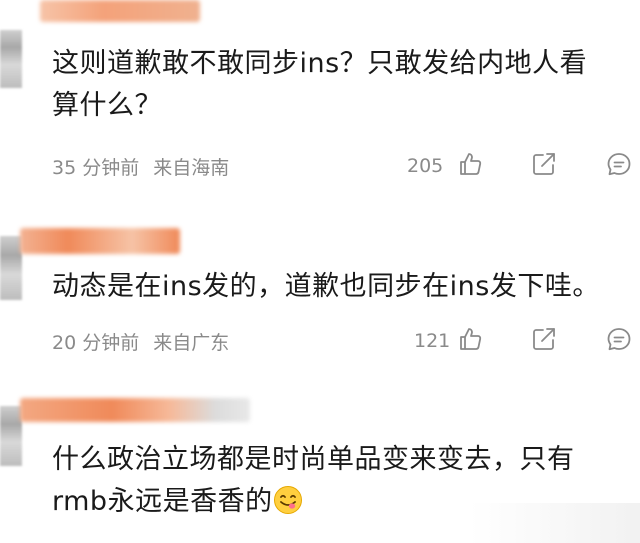 The image size is (640, 543). Describe the element at coordinates (162, 501) in the screenshot. I see `comment-text-segment: rmb永远是香香的` at that location.